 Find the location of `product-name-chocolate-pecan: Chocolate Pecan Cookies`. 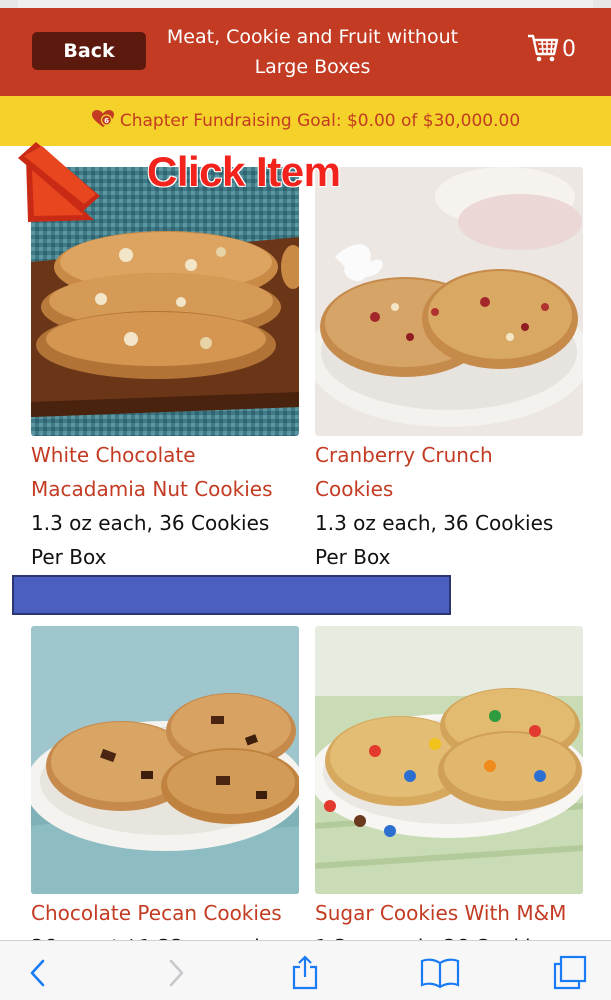

product-name-chocolate-pecan: Chocolate Pecan Cookies is located at coordinates (156, 913).